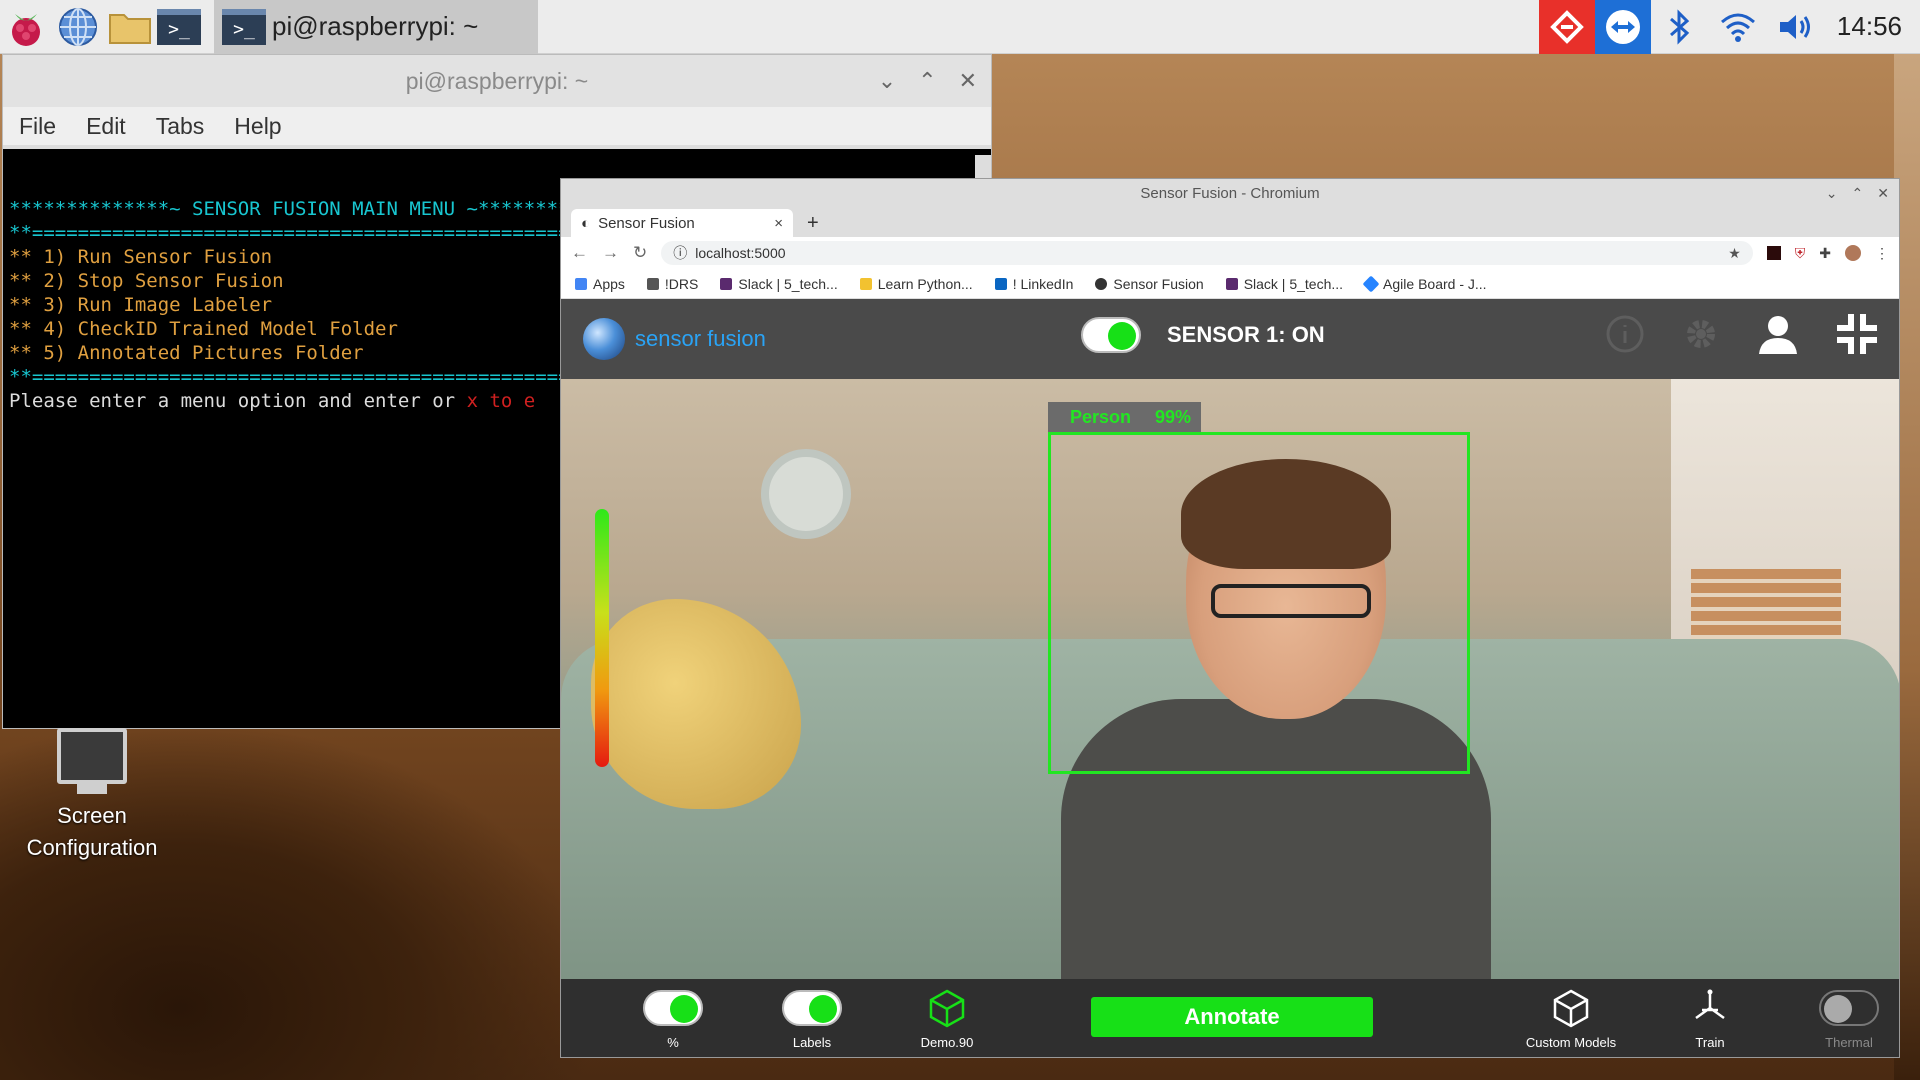 Image resolution: width=1920 pixels, height=1080 pixels. What do you see at coordinates (600, 284) in the screenshot?
I see `bookmark-apps: Apps` at bounding box center [600, 284].